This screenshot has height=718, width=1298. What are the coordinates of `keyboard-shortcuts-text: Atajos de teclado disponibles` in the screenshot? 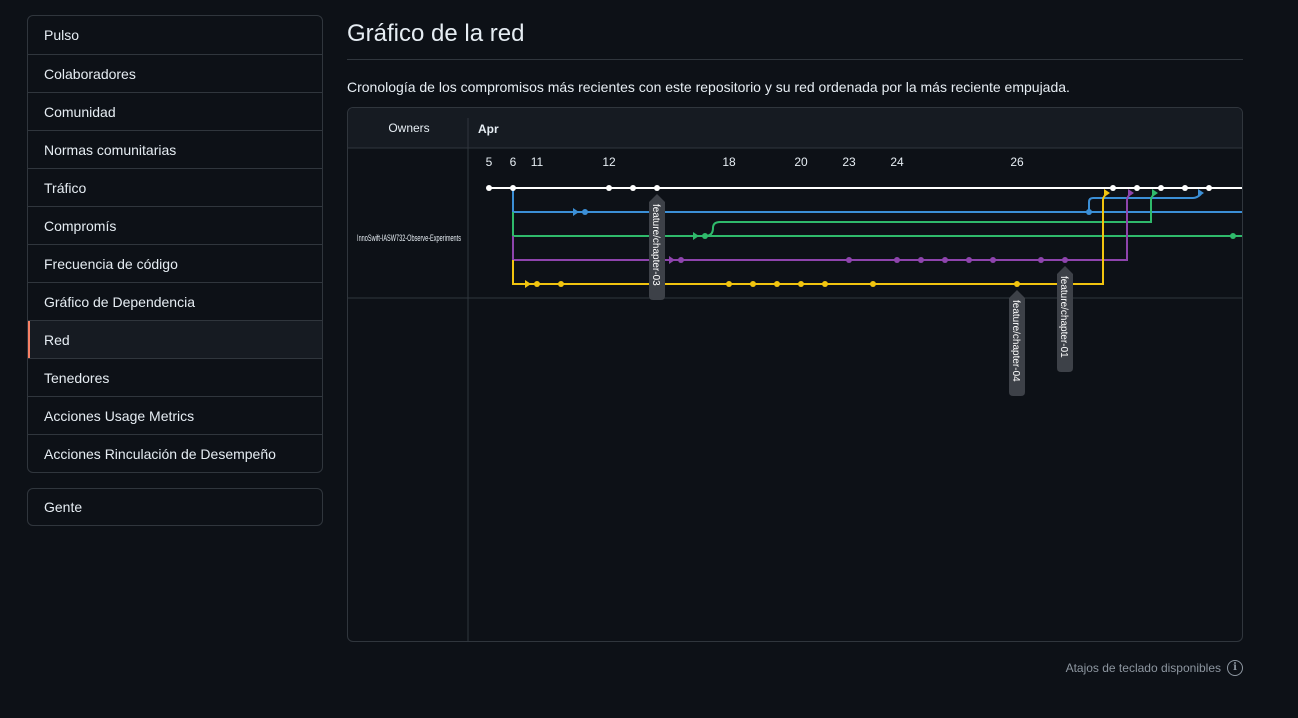 It's located at (1143, 668).